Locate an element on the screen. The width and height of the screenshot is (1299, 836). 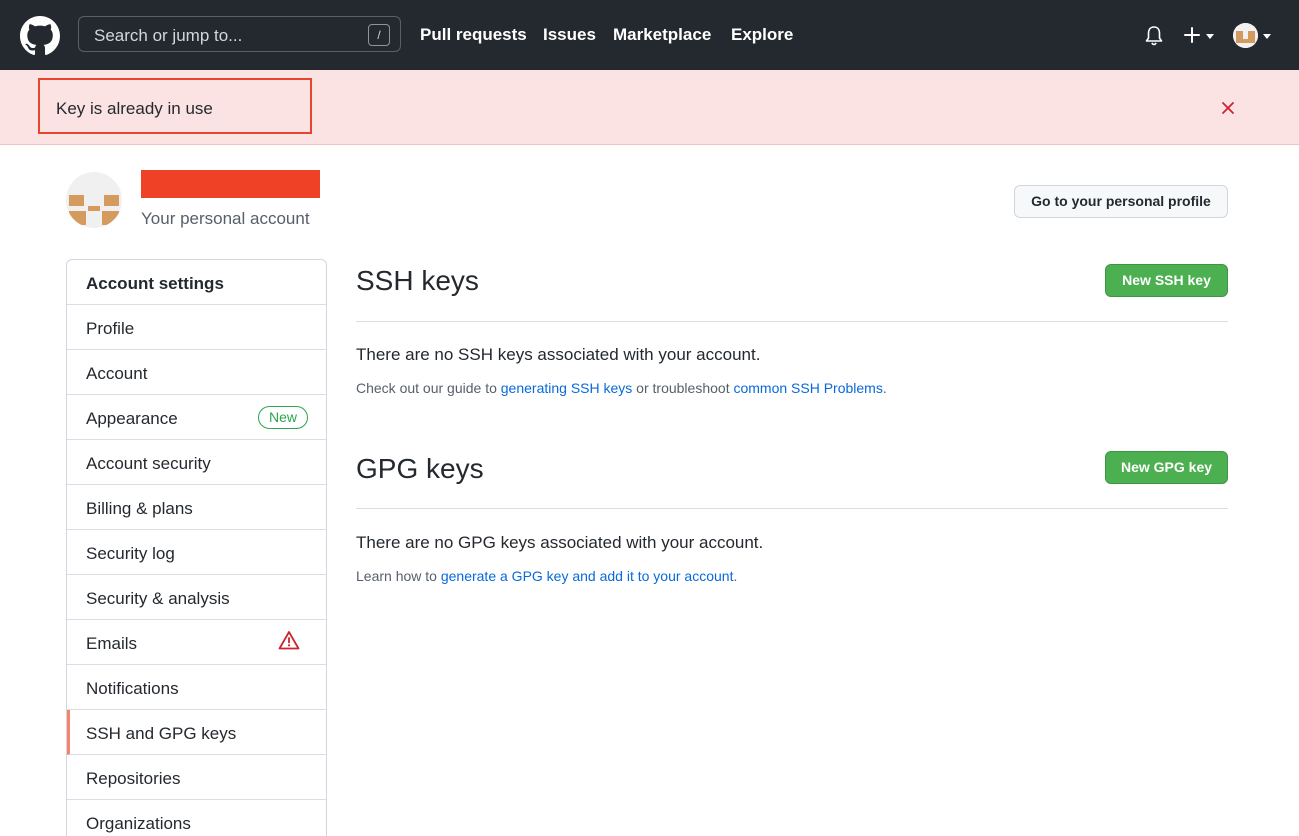
go-to-profile-button: Go to your personal profile is located at coordinates (1121, 201).